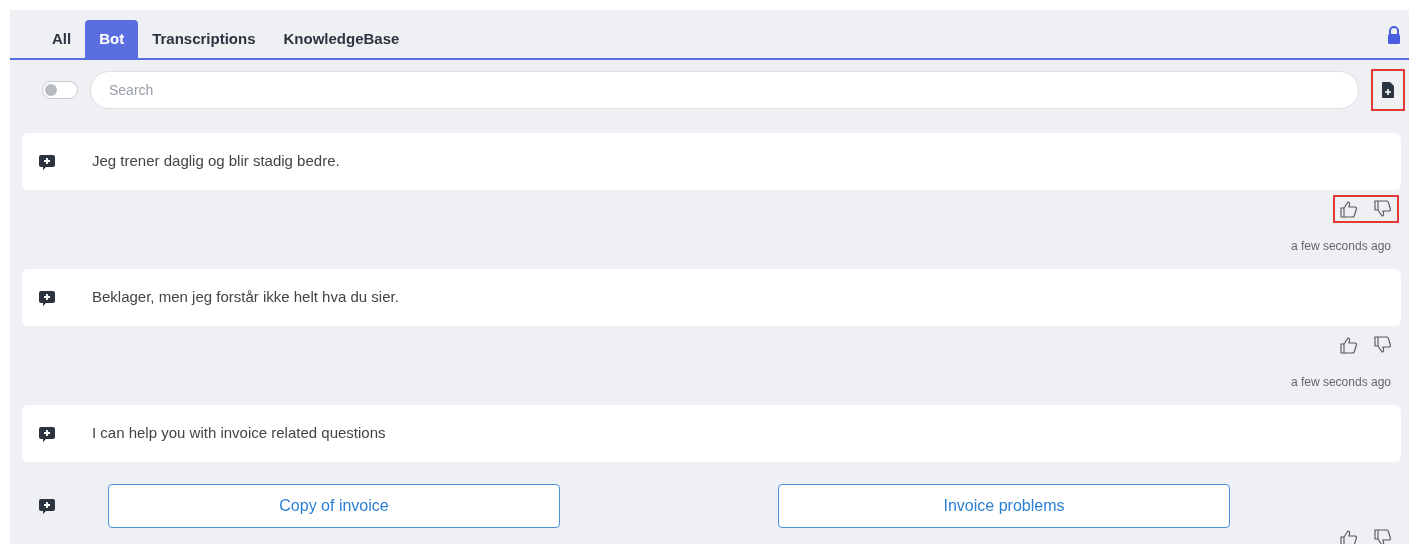 This screenshot has width=1409, height=544. Describe the element at coordinates (1394, 35) in the screenshot. I see `lock-icon` at that location.